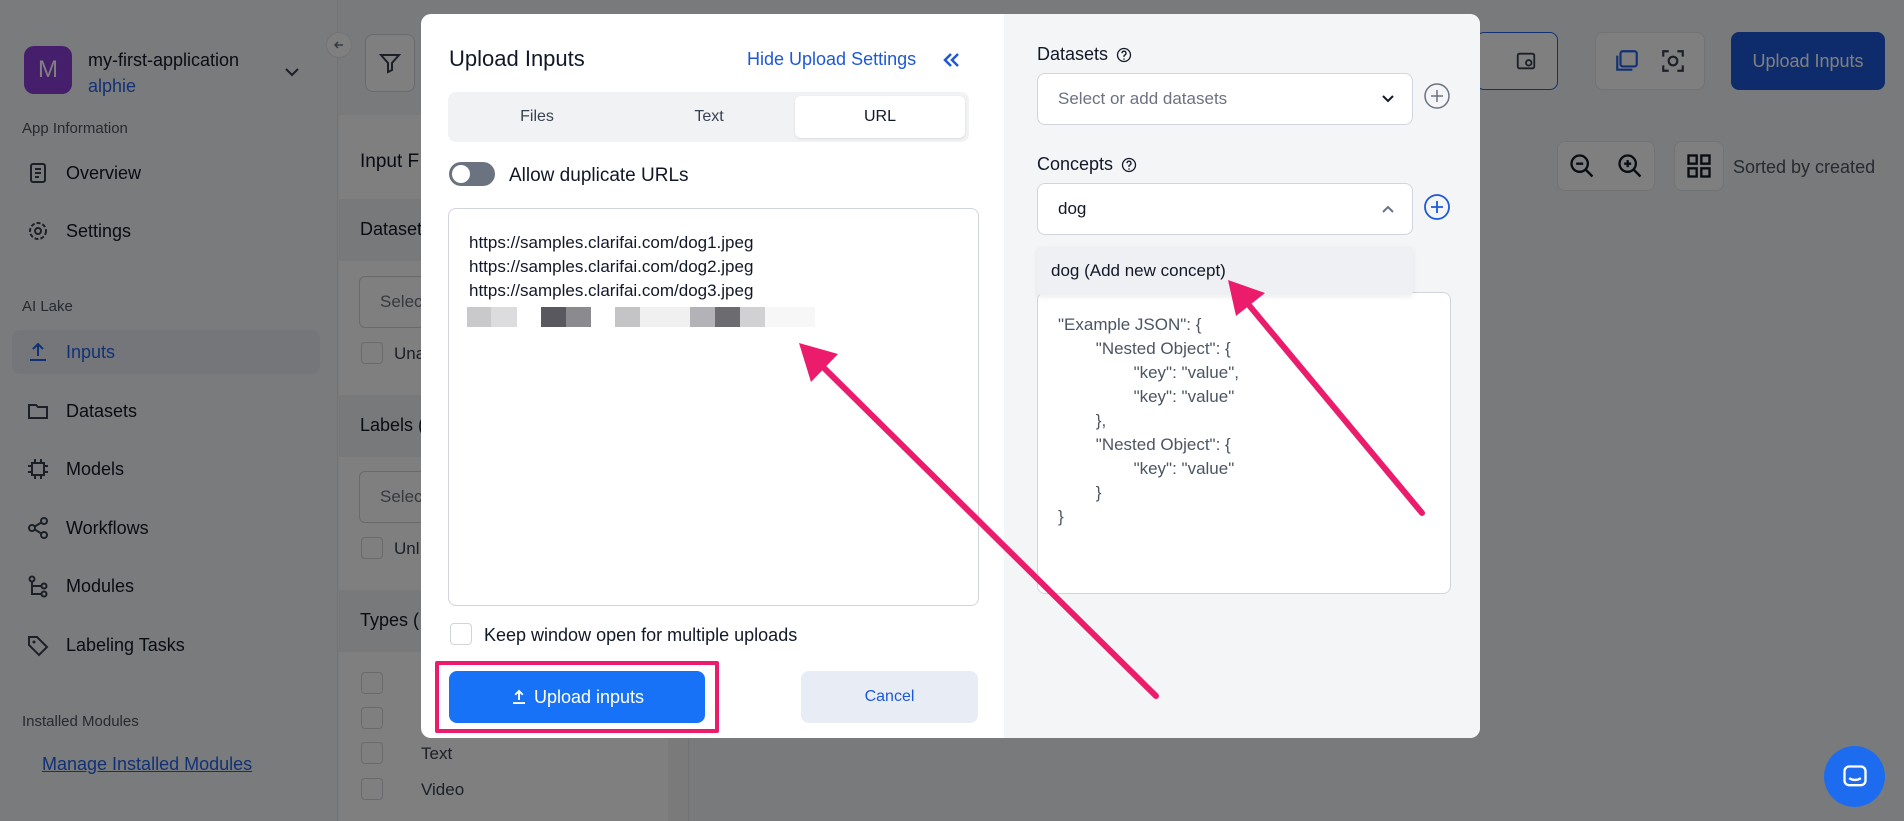 This screenshot has width=1904, height=821. Describe the element at coordinates (1073, 54) in the screenshot. I see `datasets-label-text: Datasets` at that location.